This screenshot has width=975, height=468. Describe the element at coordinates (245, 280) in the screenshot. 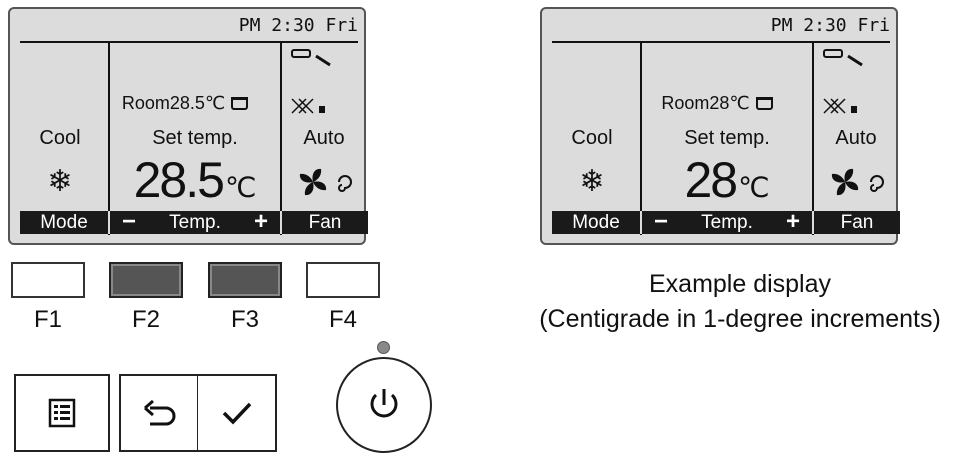

I see `f3-button` at that location.